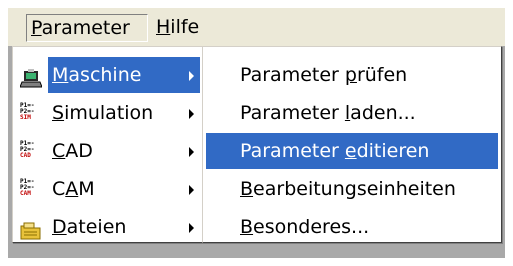  Describe the element at coordinates (58, 113) in the screenshot. I see `menu-item-simulation-mnemonic: S` at that location.